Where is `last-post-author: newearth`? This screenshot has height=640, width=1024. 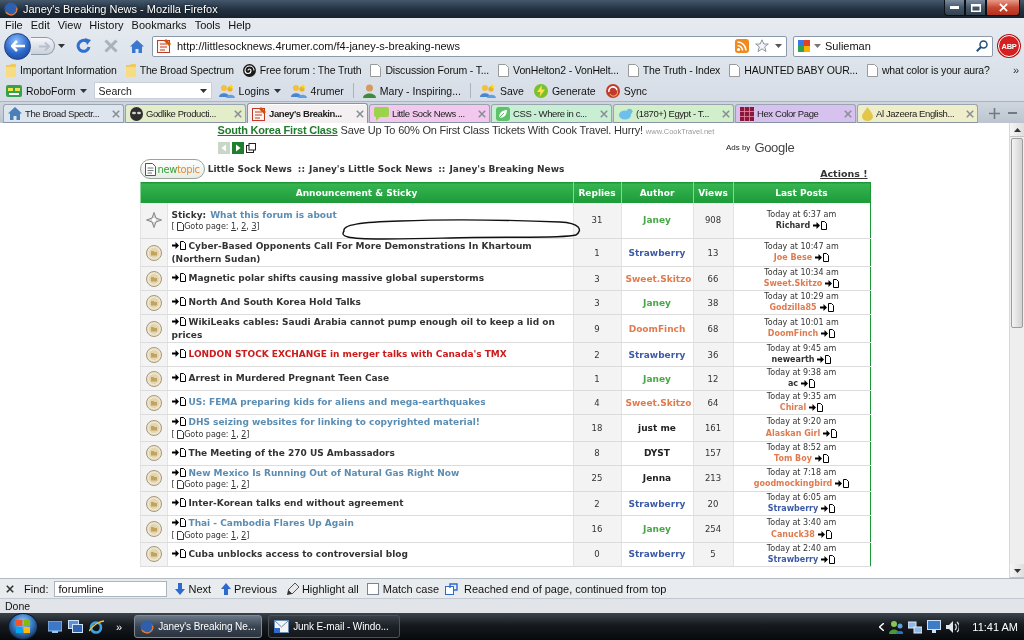 last-post-author: newearth is located at coordinates (793, 360).